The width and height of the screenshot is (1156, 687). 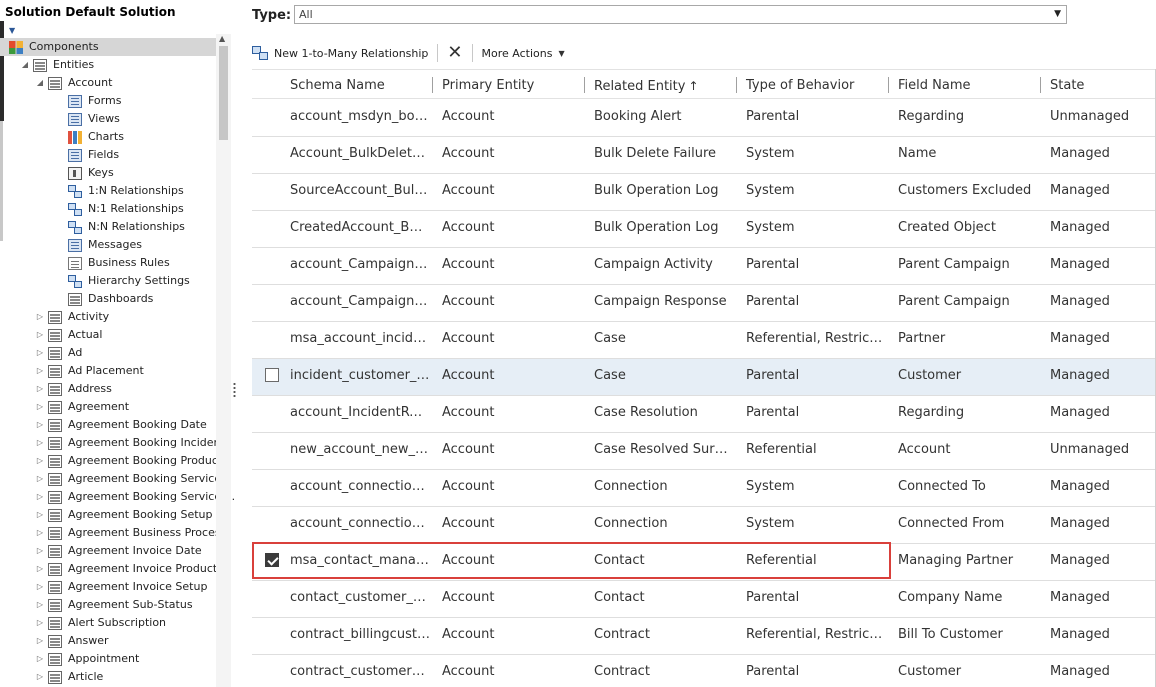 What do you see at coordinates (942, 486) in the screenshot?
I see `cell-field-name: Connected To` at bounding box center [942, 486].